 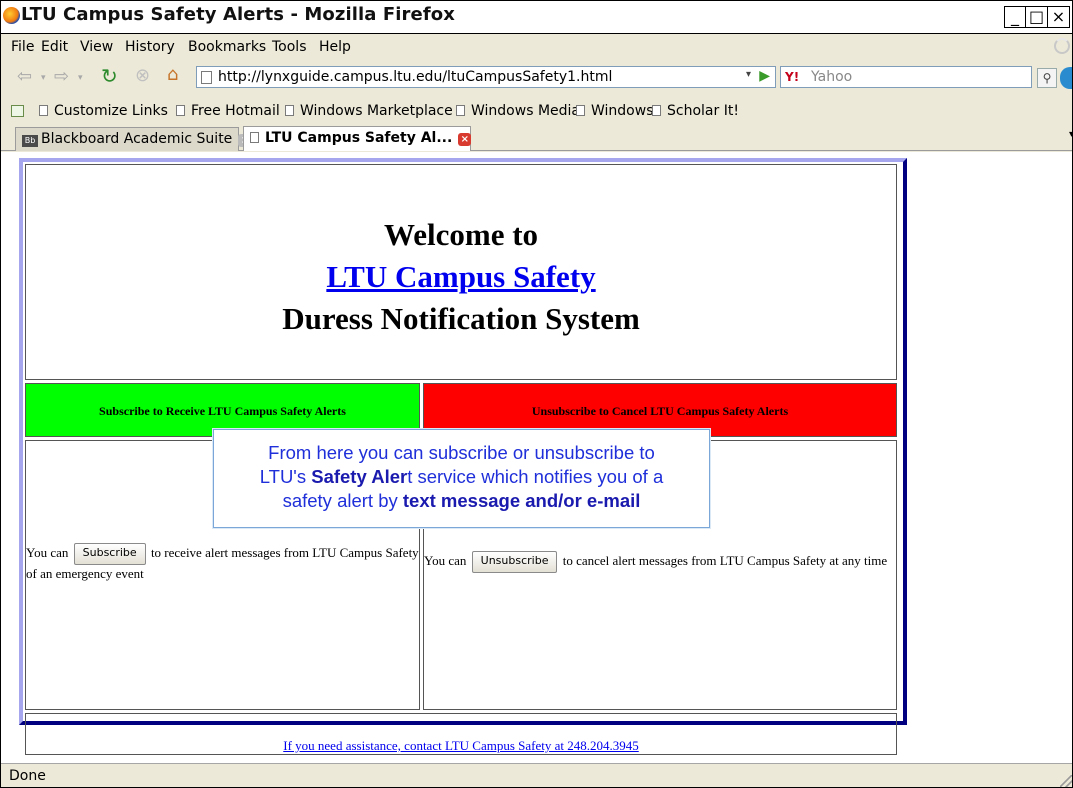 What do you see at coordinates (96, 47) in the screenshot?
I see `menu-view: View` at bounding box center [96, 47].